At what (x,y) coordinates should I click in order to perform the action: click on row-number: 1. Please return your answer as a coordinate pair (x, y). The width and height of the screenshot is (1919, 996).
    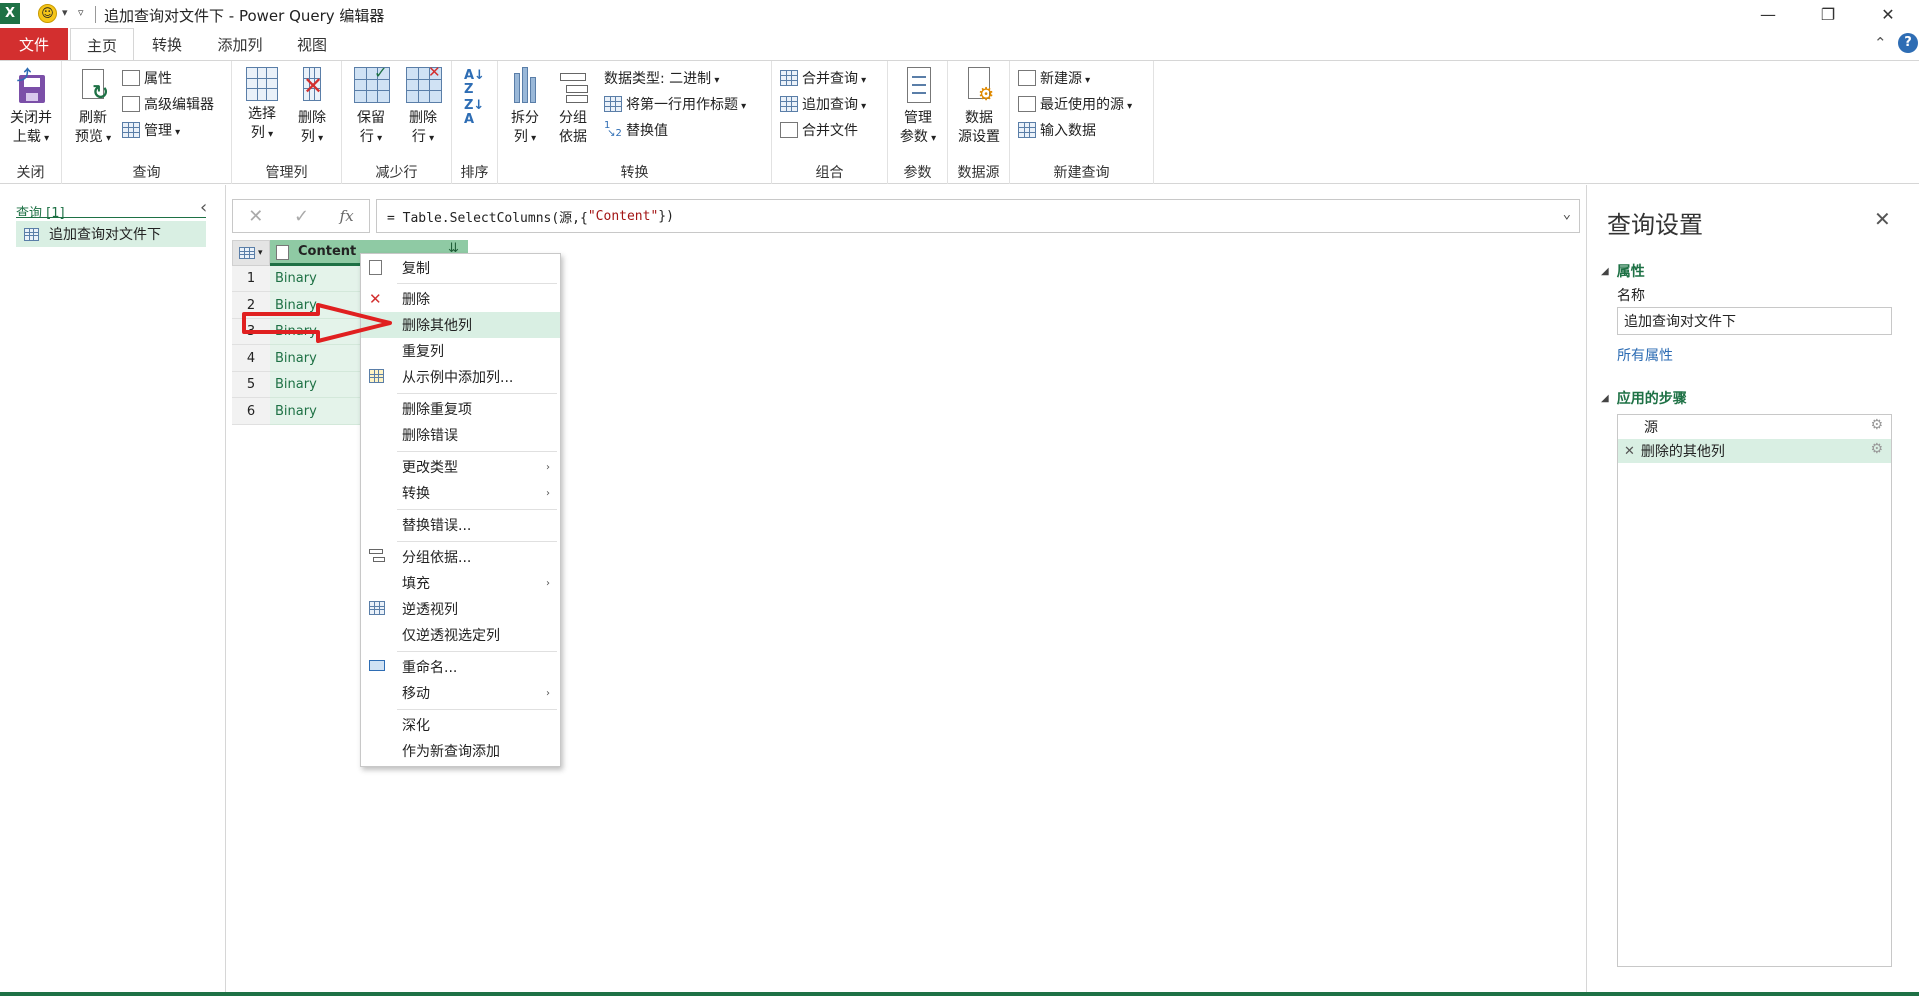
    Looking at the image, I should click on (251, 279).